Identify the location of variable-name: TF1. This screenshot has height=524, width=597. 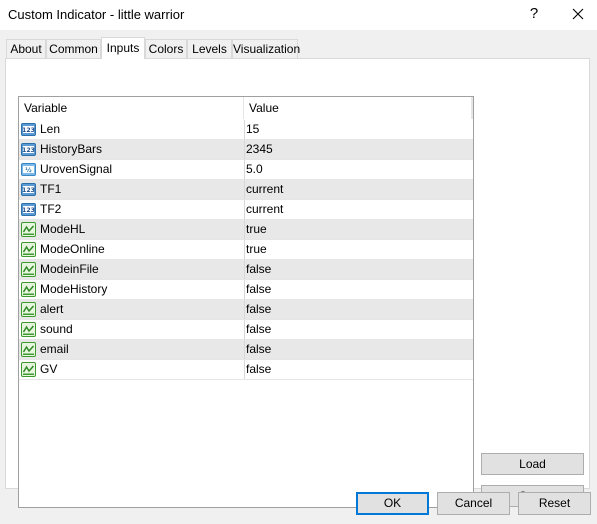
(51, 189).